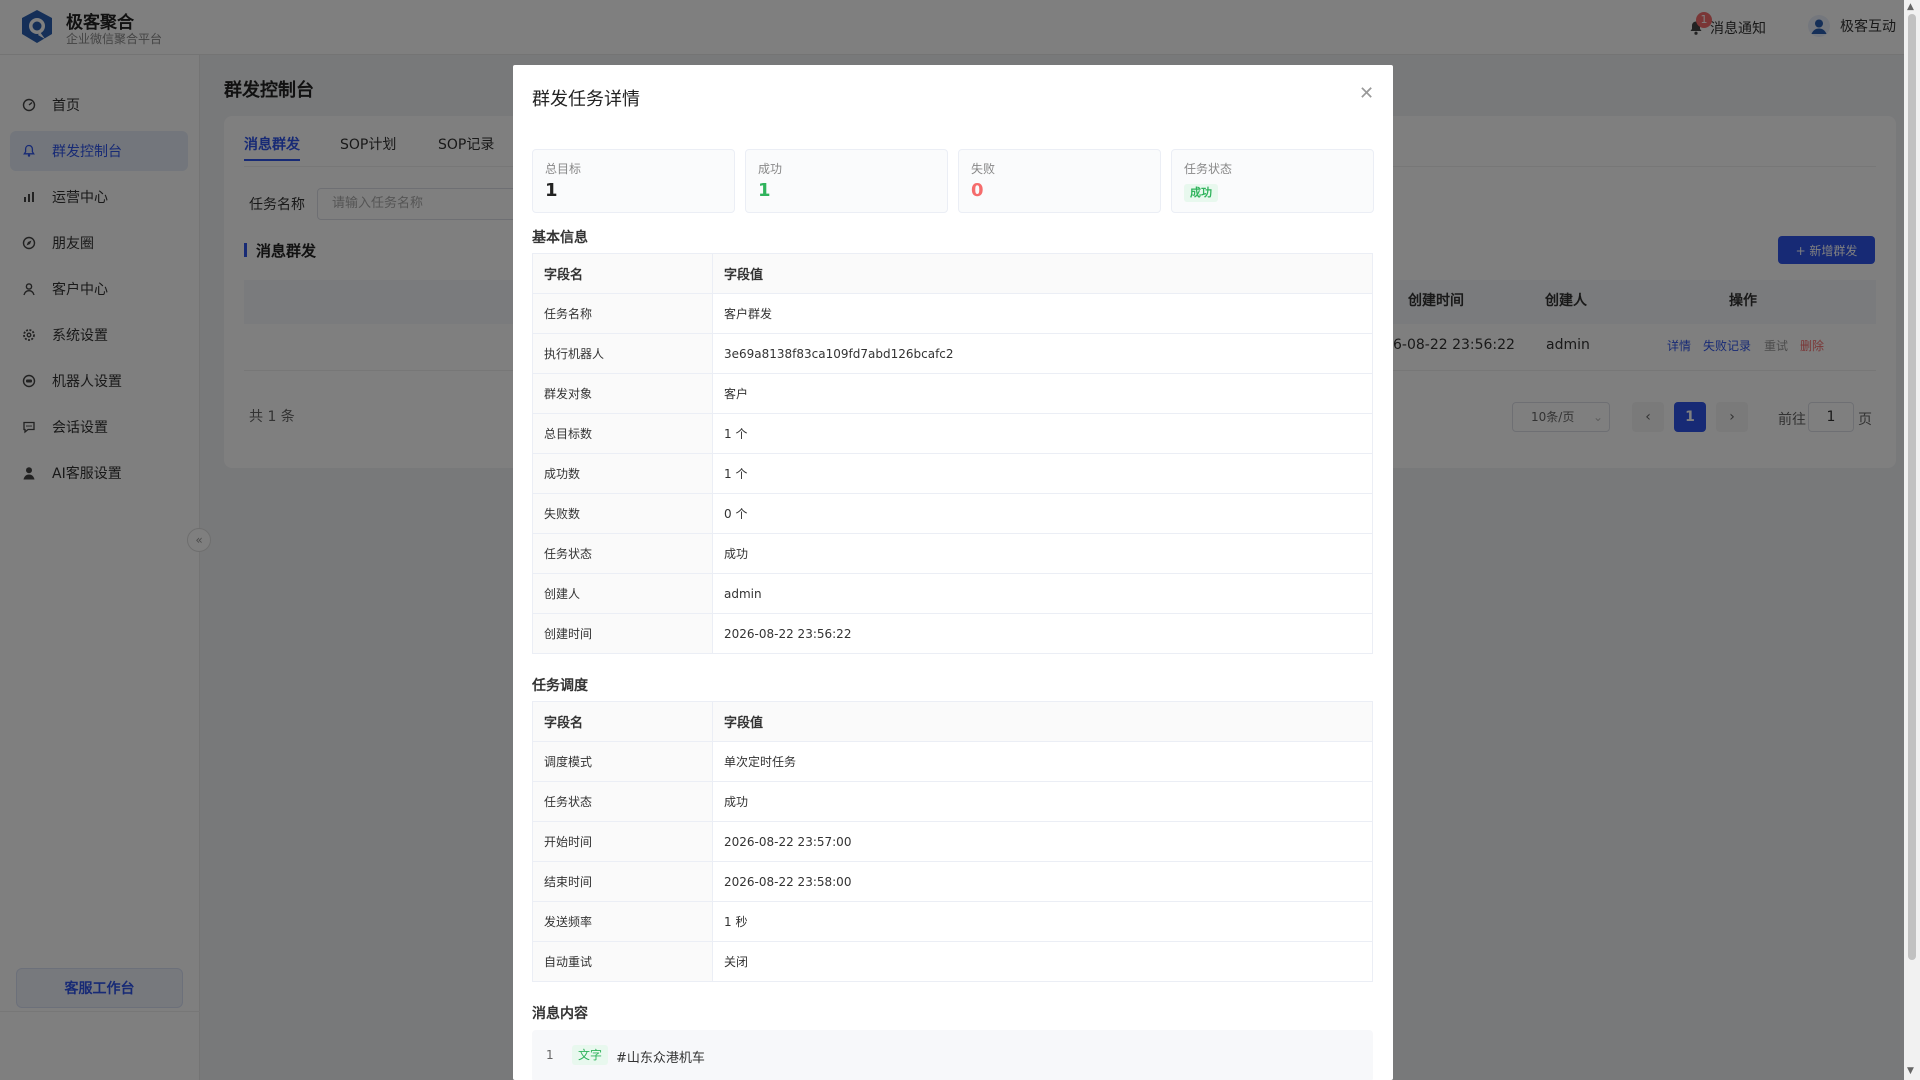 This screenshot has height=1080, width=1920. What do you see at coordinates (560, 1014) in the screenshot?
I see `content-title: 消息内容` at bounding box center [560, 1014].